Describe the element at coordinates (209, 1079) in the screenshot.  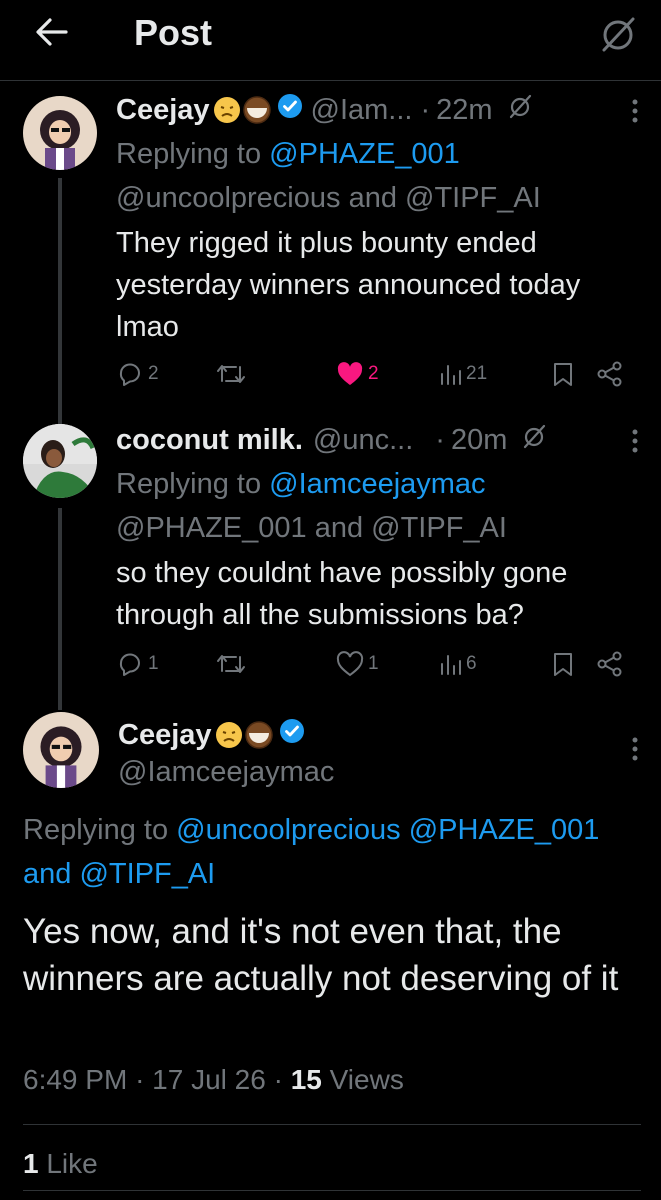
I see `post-date: 17 Jul 26` at that location.